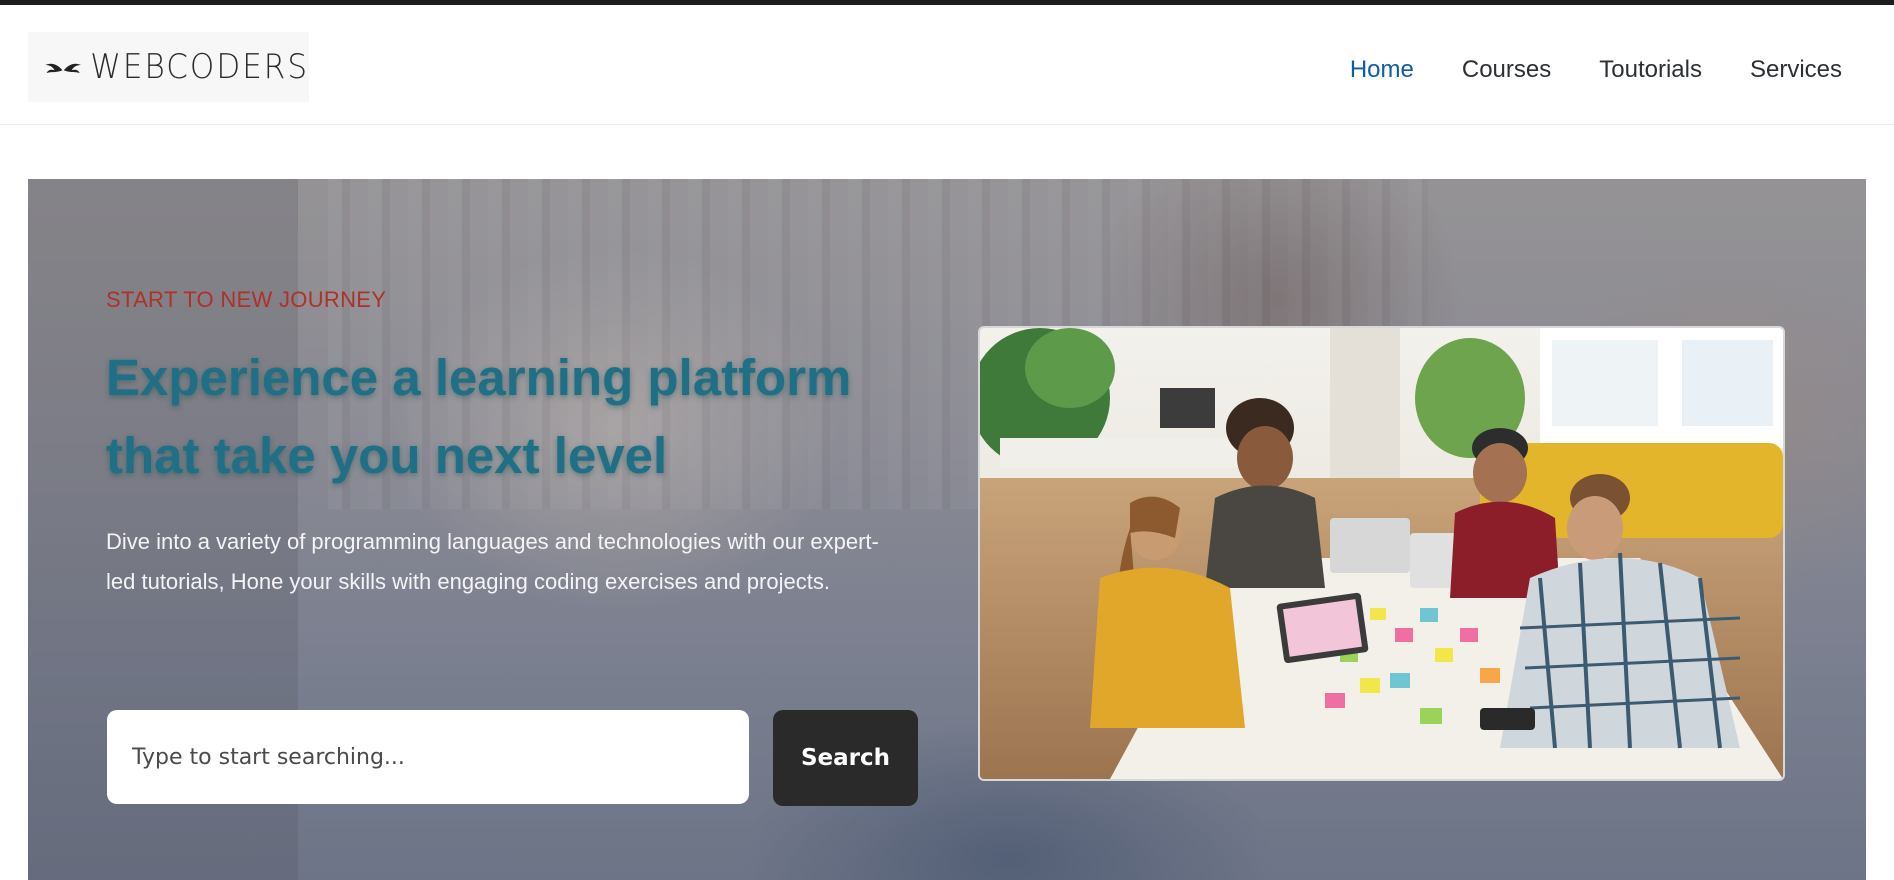  What do you see at coordinates (246, 299) in the screenshot?
I see `hero-eyebrow: START TO NEW JOURNEY` at bounding box center [246, 299].